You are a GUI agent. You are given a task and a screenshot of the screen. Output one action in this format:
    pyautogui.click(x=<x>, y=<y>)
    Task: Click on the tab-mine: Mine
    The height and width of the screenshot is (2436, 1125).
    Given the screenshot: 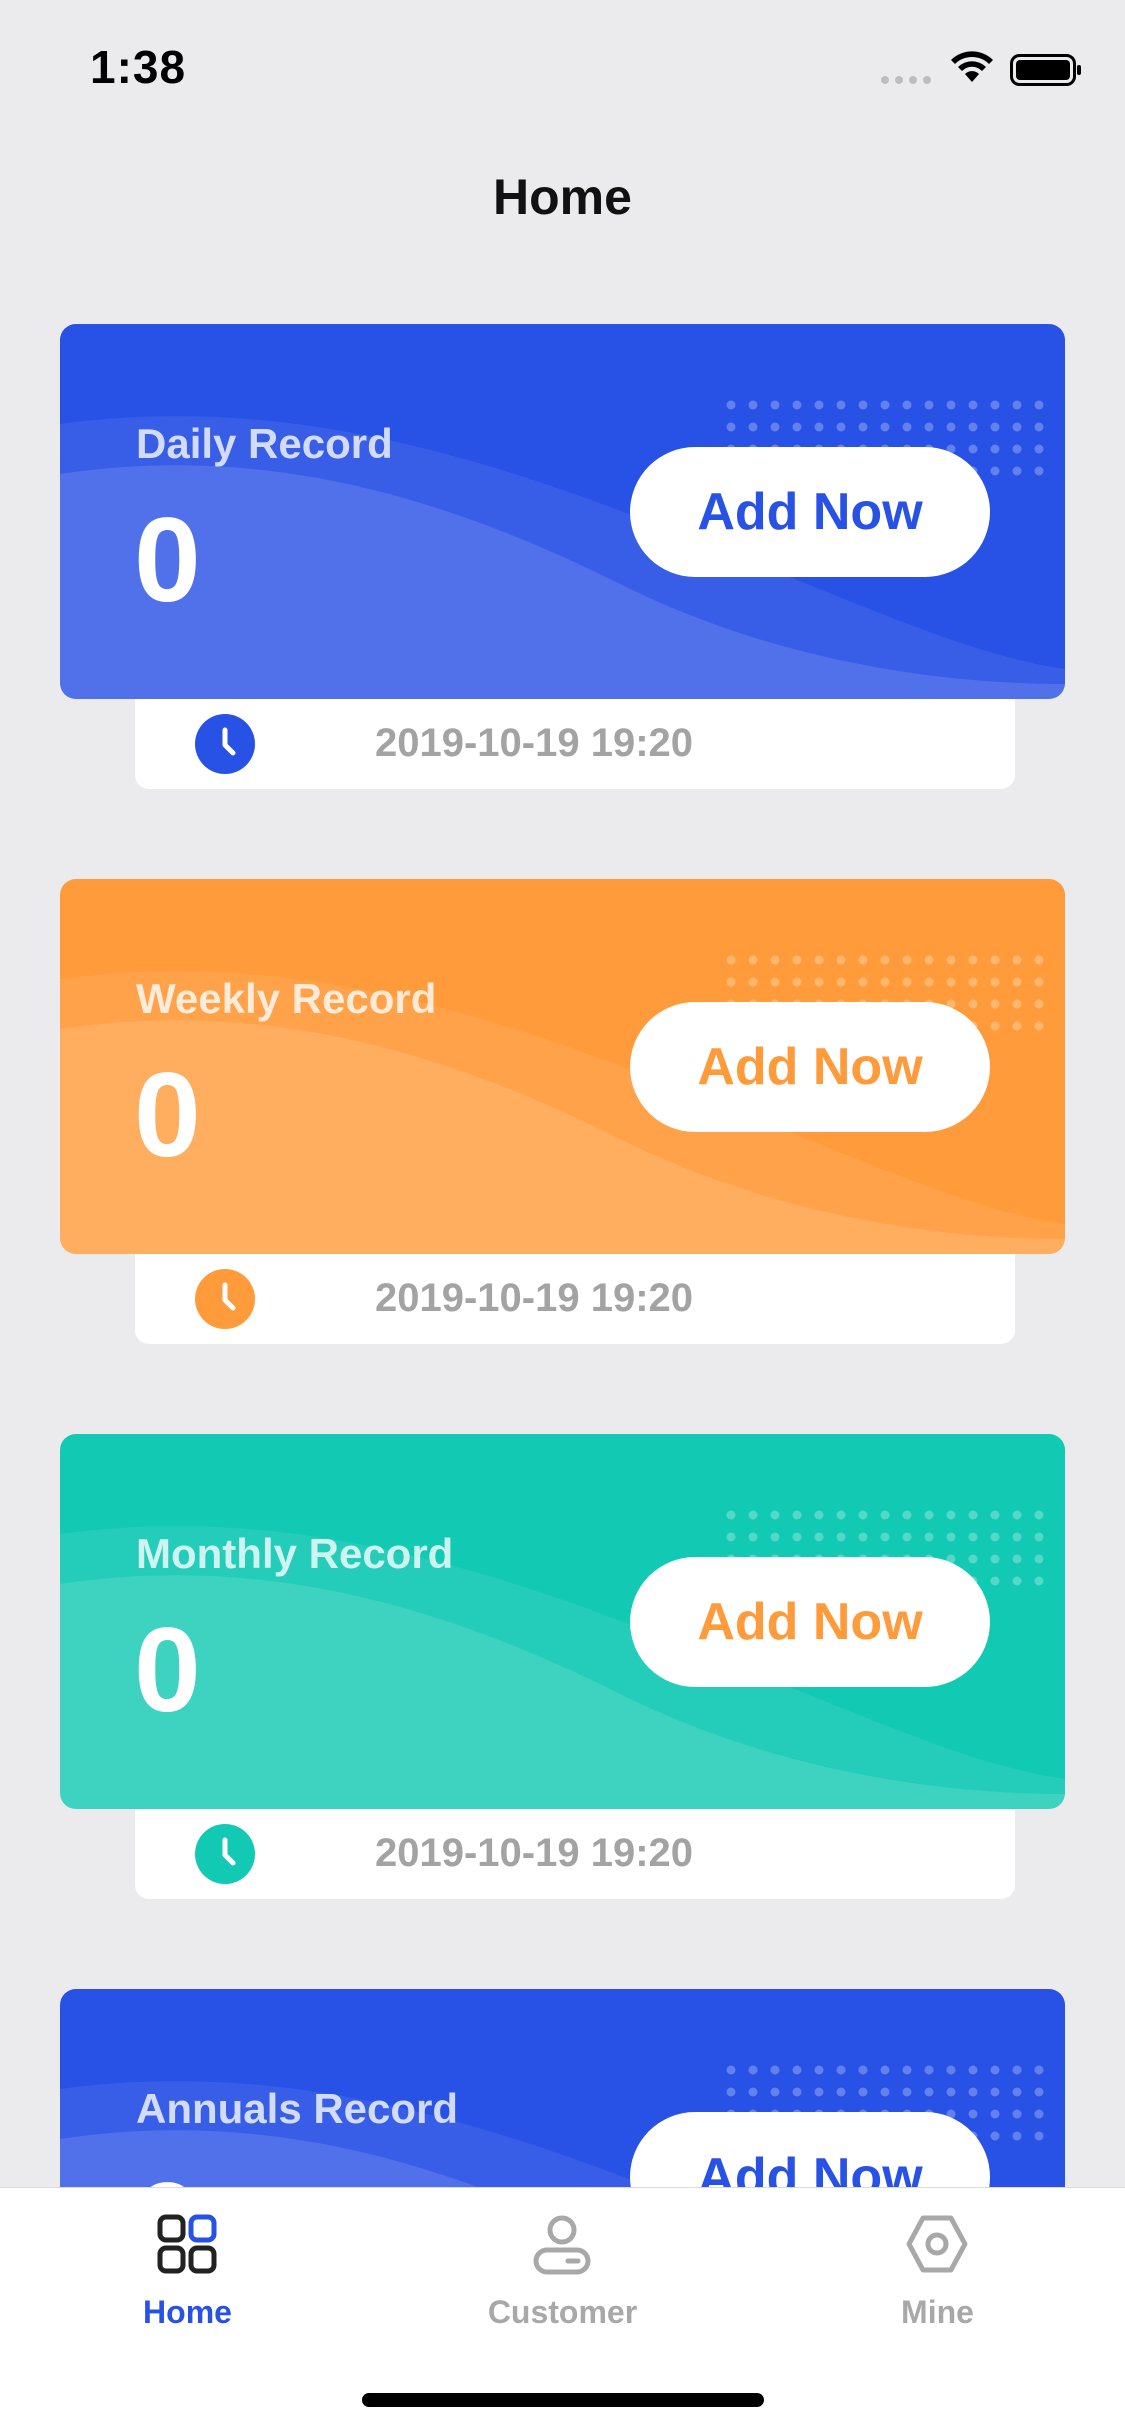 What is the action you would take?
    pyautogui.click(x=937, y=2263)
    